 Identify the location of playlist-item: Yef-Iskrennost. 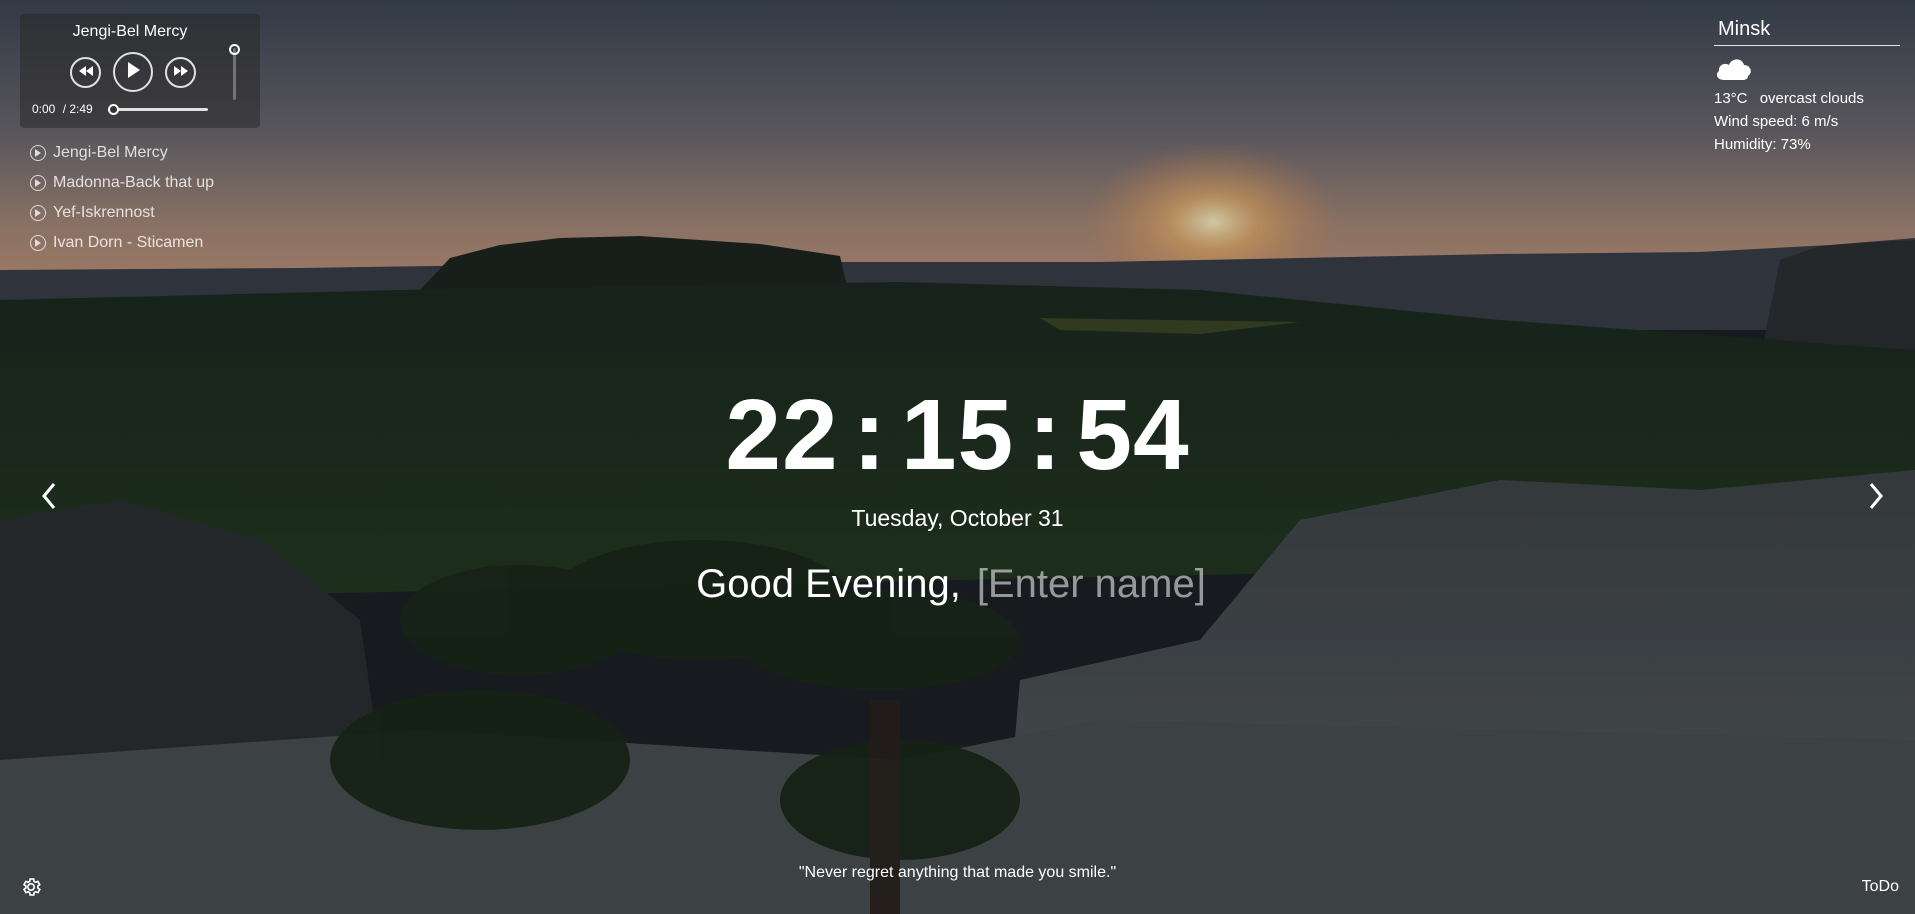
(122, 213).